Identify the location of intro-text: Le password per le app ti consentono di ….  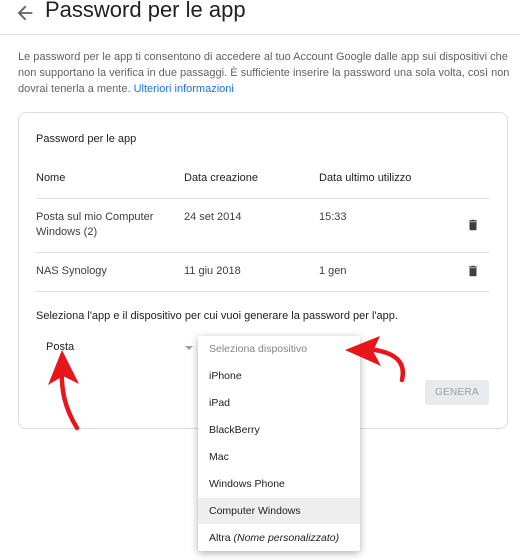
(264, 73).